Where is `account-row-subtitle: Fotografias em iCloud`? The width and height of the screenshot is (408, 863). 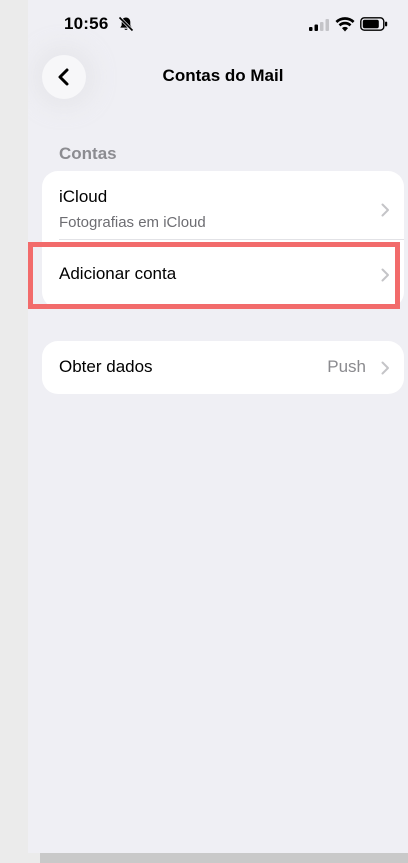
account-row-subtitle: Fotografias em iCloud is located at coordinates (132, 222).